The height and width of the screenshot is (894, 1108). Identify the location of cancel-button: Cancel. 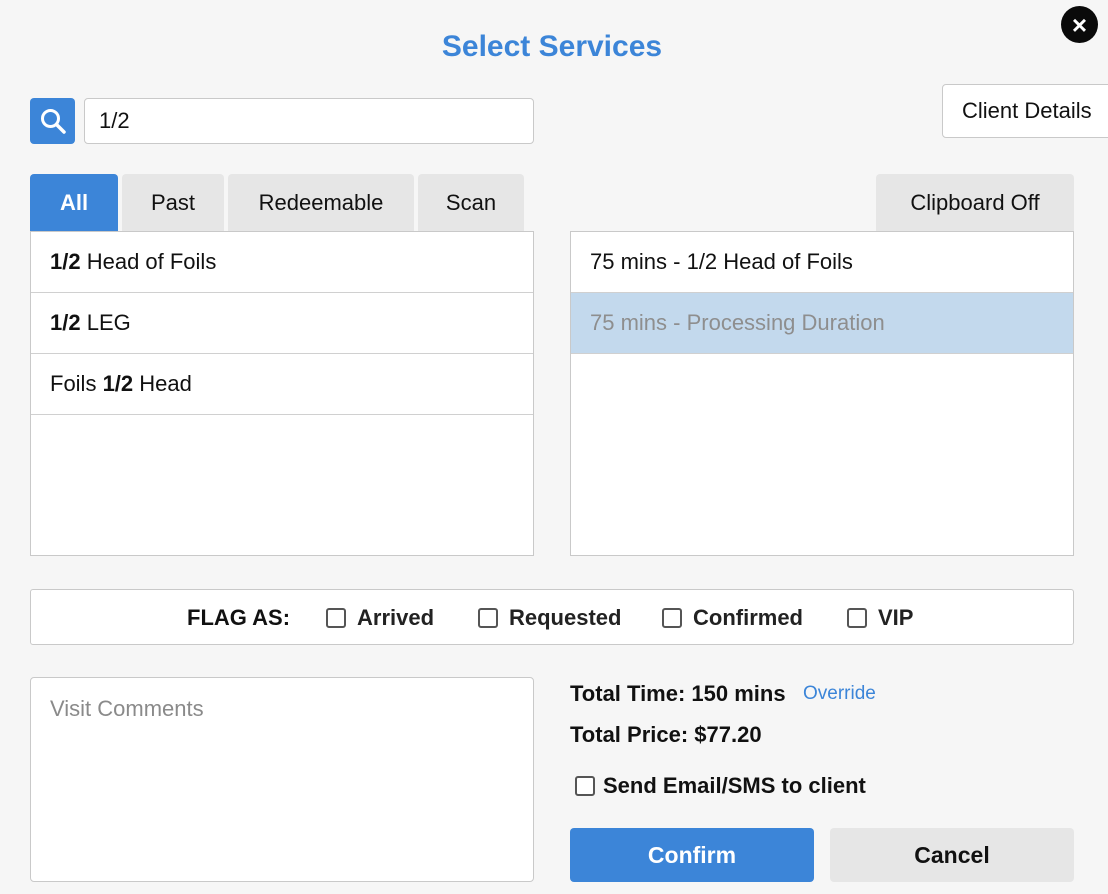
(952, 855).